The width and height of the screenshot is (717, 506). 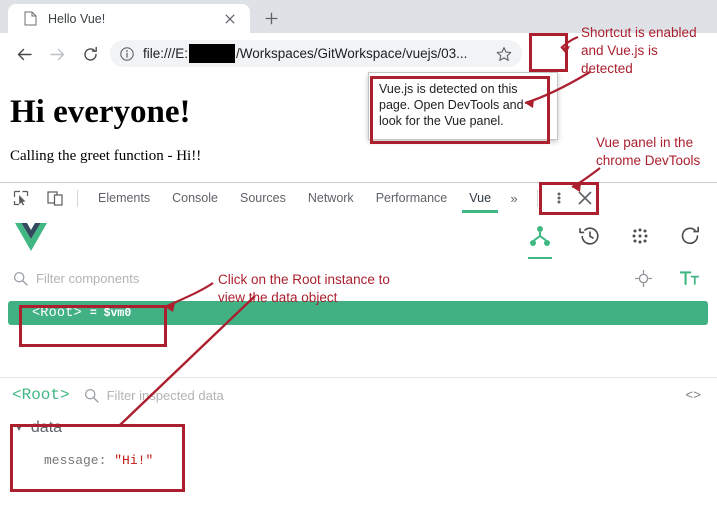 What do you see at coordinates (41, 395) in the screenshot?
I see `inspected-root-label: <Root>` at bounding box center [41, 395].